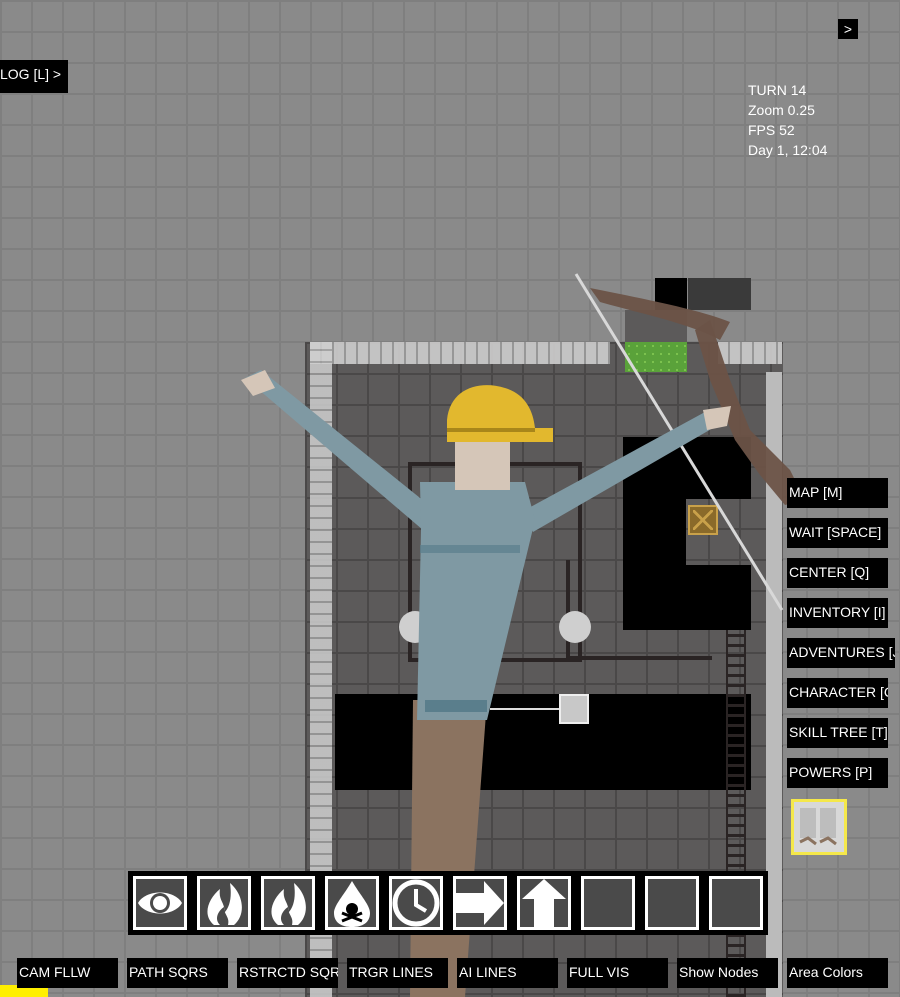 This screenshot has height=997, width=900. Describe the element at coordinates (727, 973) in the screenshot. I see `show-nodes-button: Show Nodes` at that location.